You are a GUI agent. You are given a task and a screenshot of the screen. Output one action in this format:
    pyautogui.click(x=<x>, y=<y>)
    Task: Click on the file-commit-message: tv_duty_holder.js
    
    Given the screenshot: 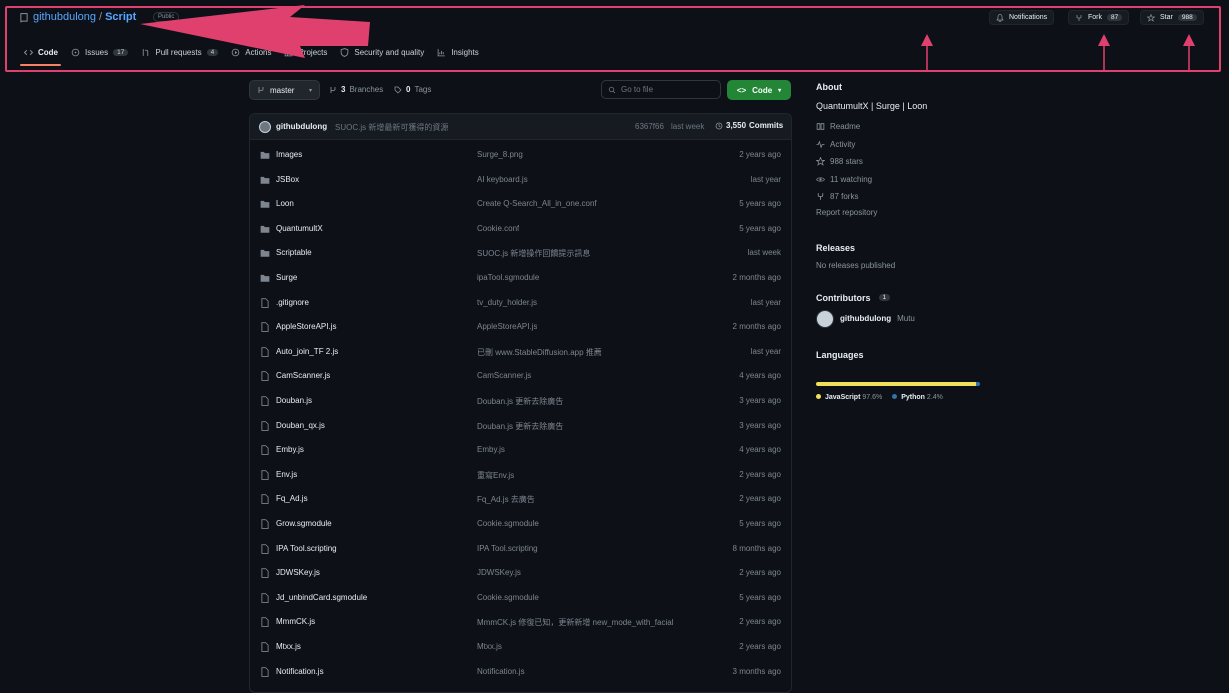 What is the action you would take?
    pyautogui.click(x=507, y=302)
    